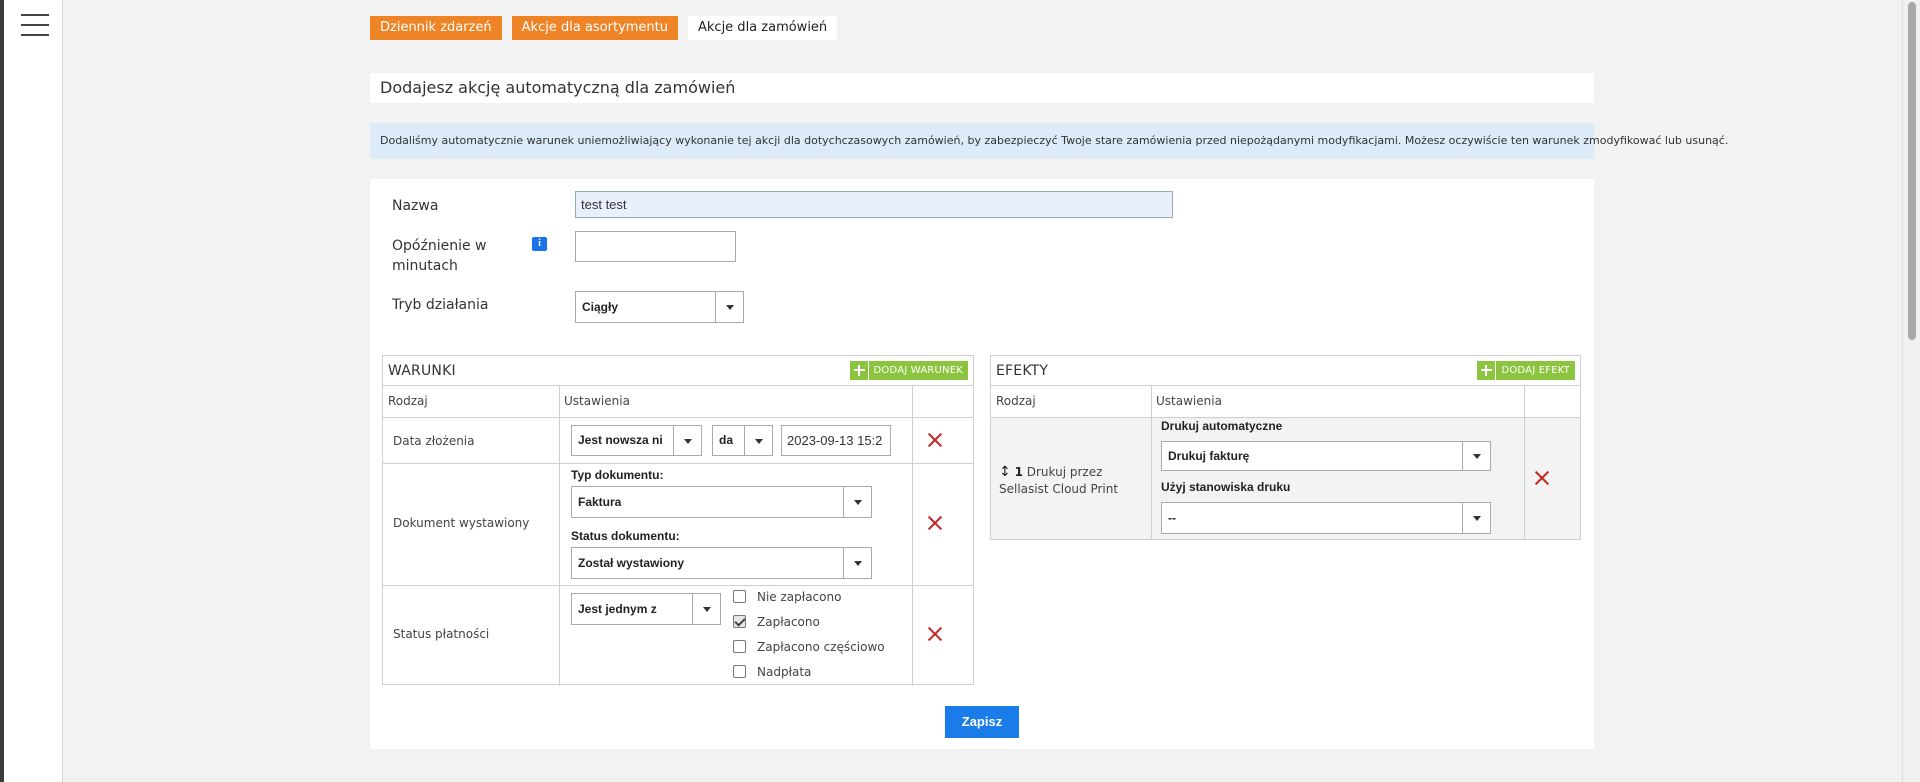 This screenshot has width=1920, height=782. Describe the element at coordinates (600, 502) in the screenshot. I see `doc-type-value: Faktura` at that location.